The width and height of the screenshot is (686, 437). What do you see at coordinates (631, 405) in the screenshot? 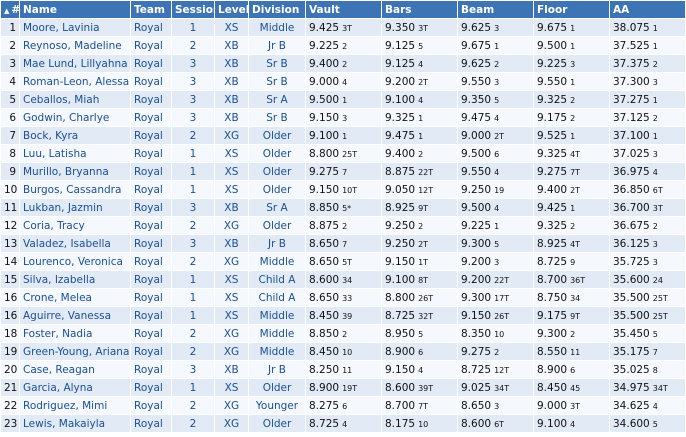
I see `aa-score: 34.625` at bounding box center [631, 405].